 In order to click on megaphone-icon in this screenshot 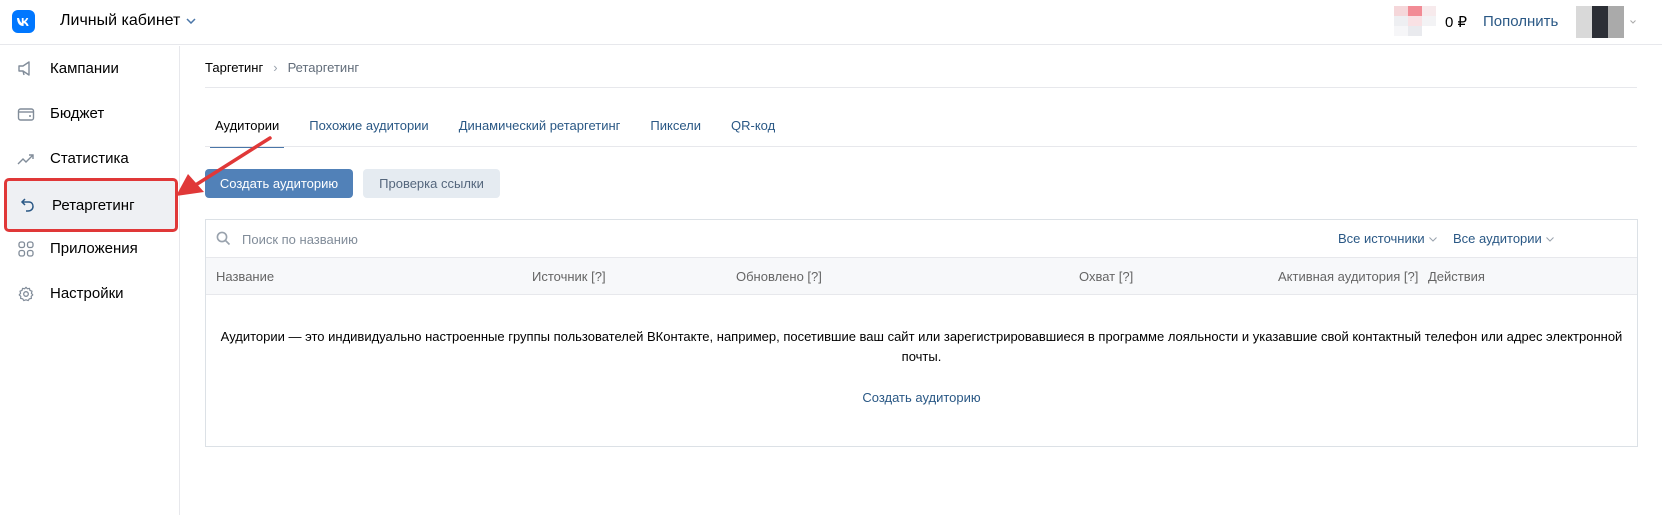, I will do `click(26, 69)`.